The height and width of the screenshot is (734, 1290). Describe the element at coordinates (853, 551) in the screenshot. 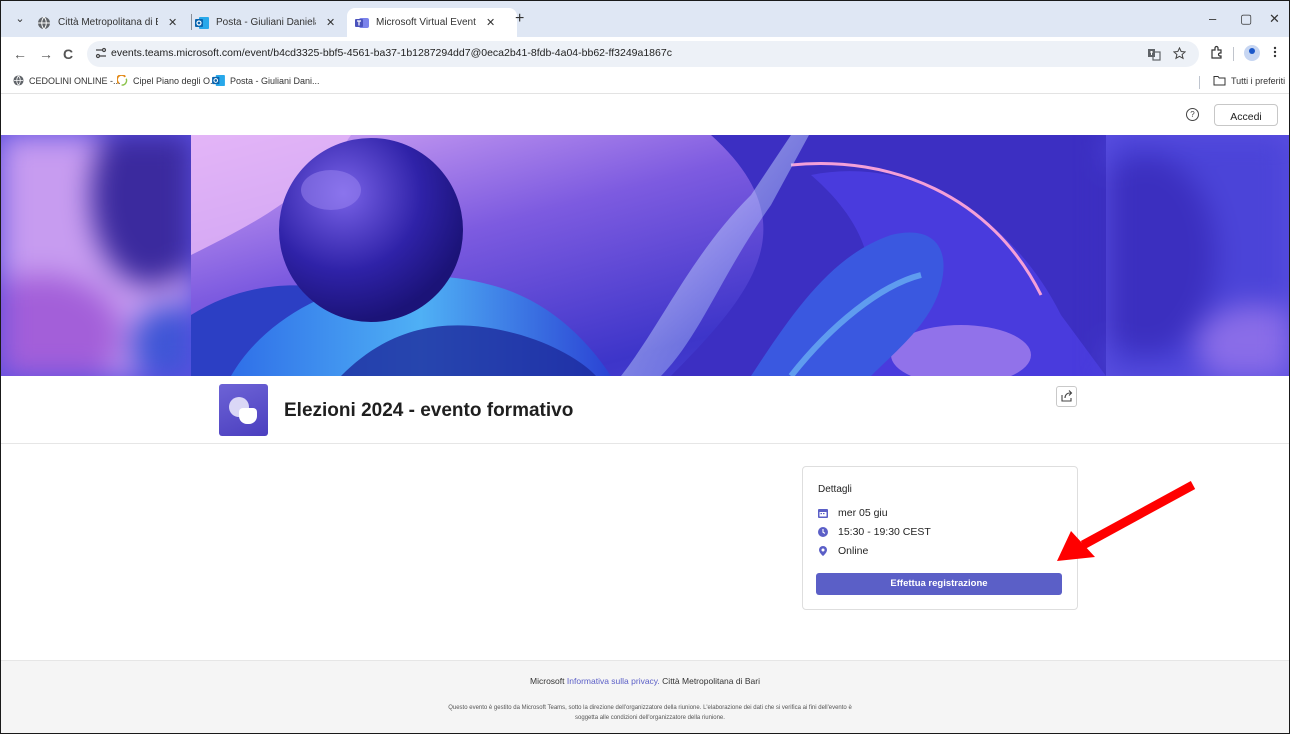

I see `detail-location-text: Online` at that location.